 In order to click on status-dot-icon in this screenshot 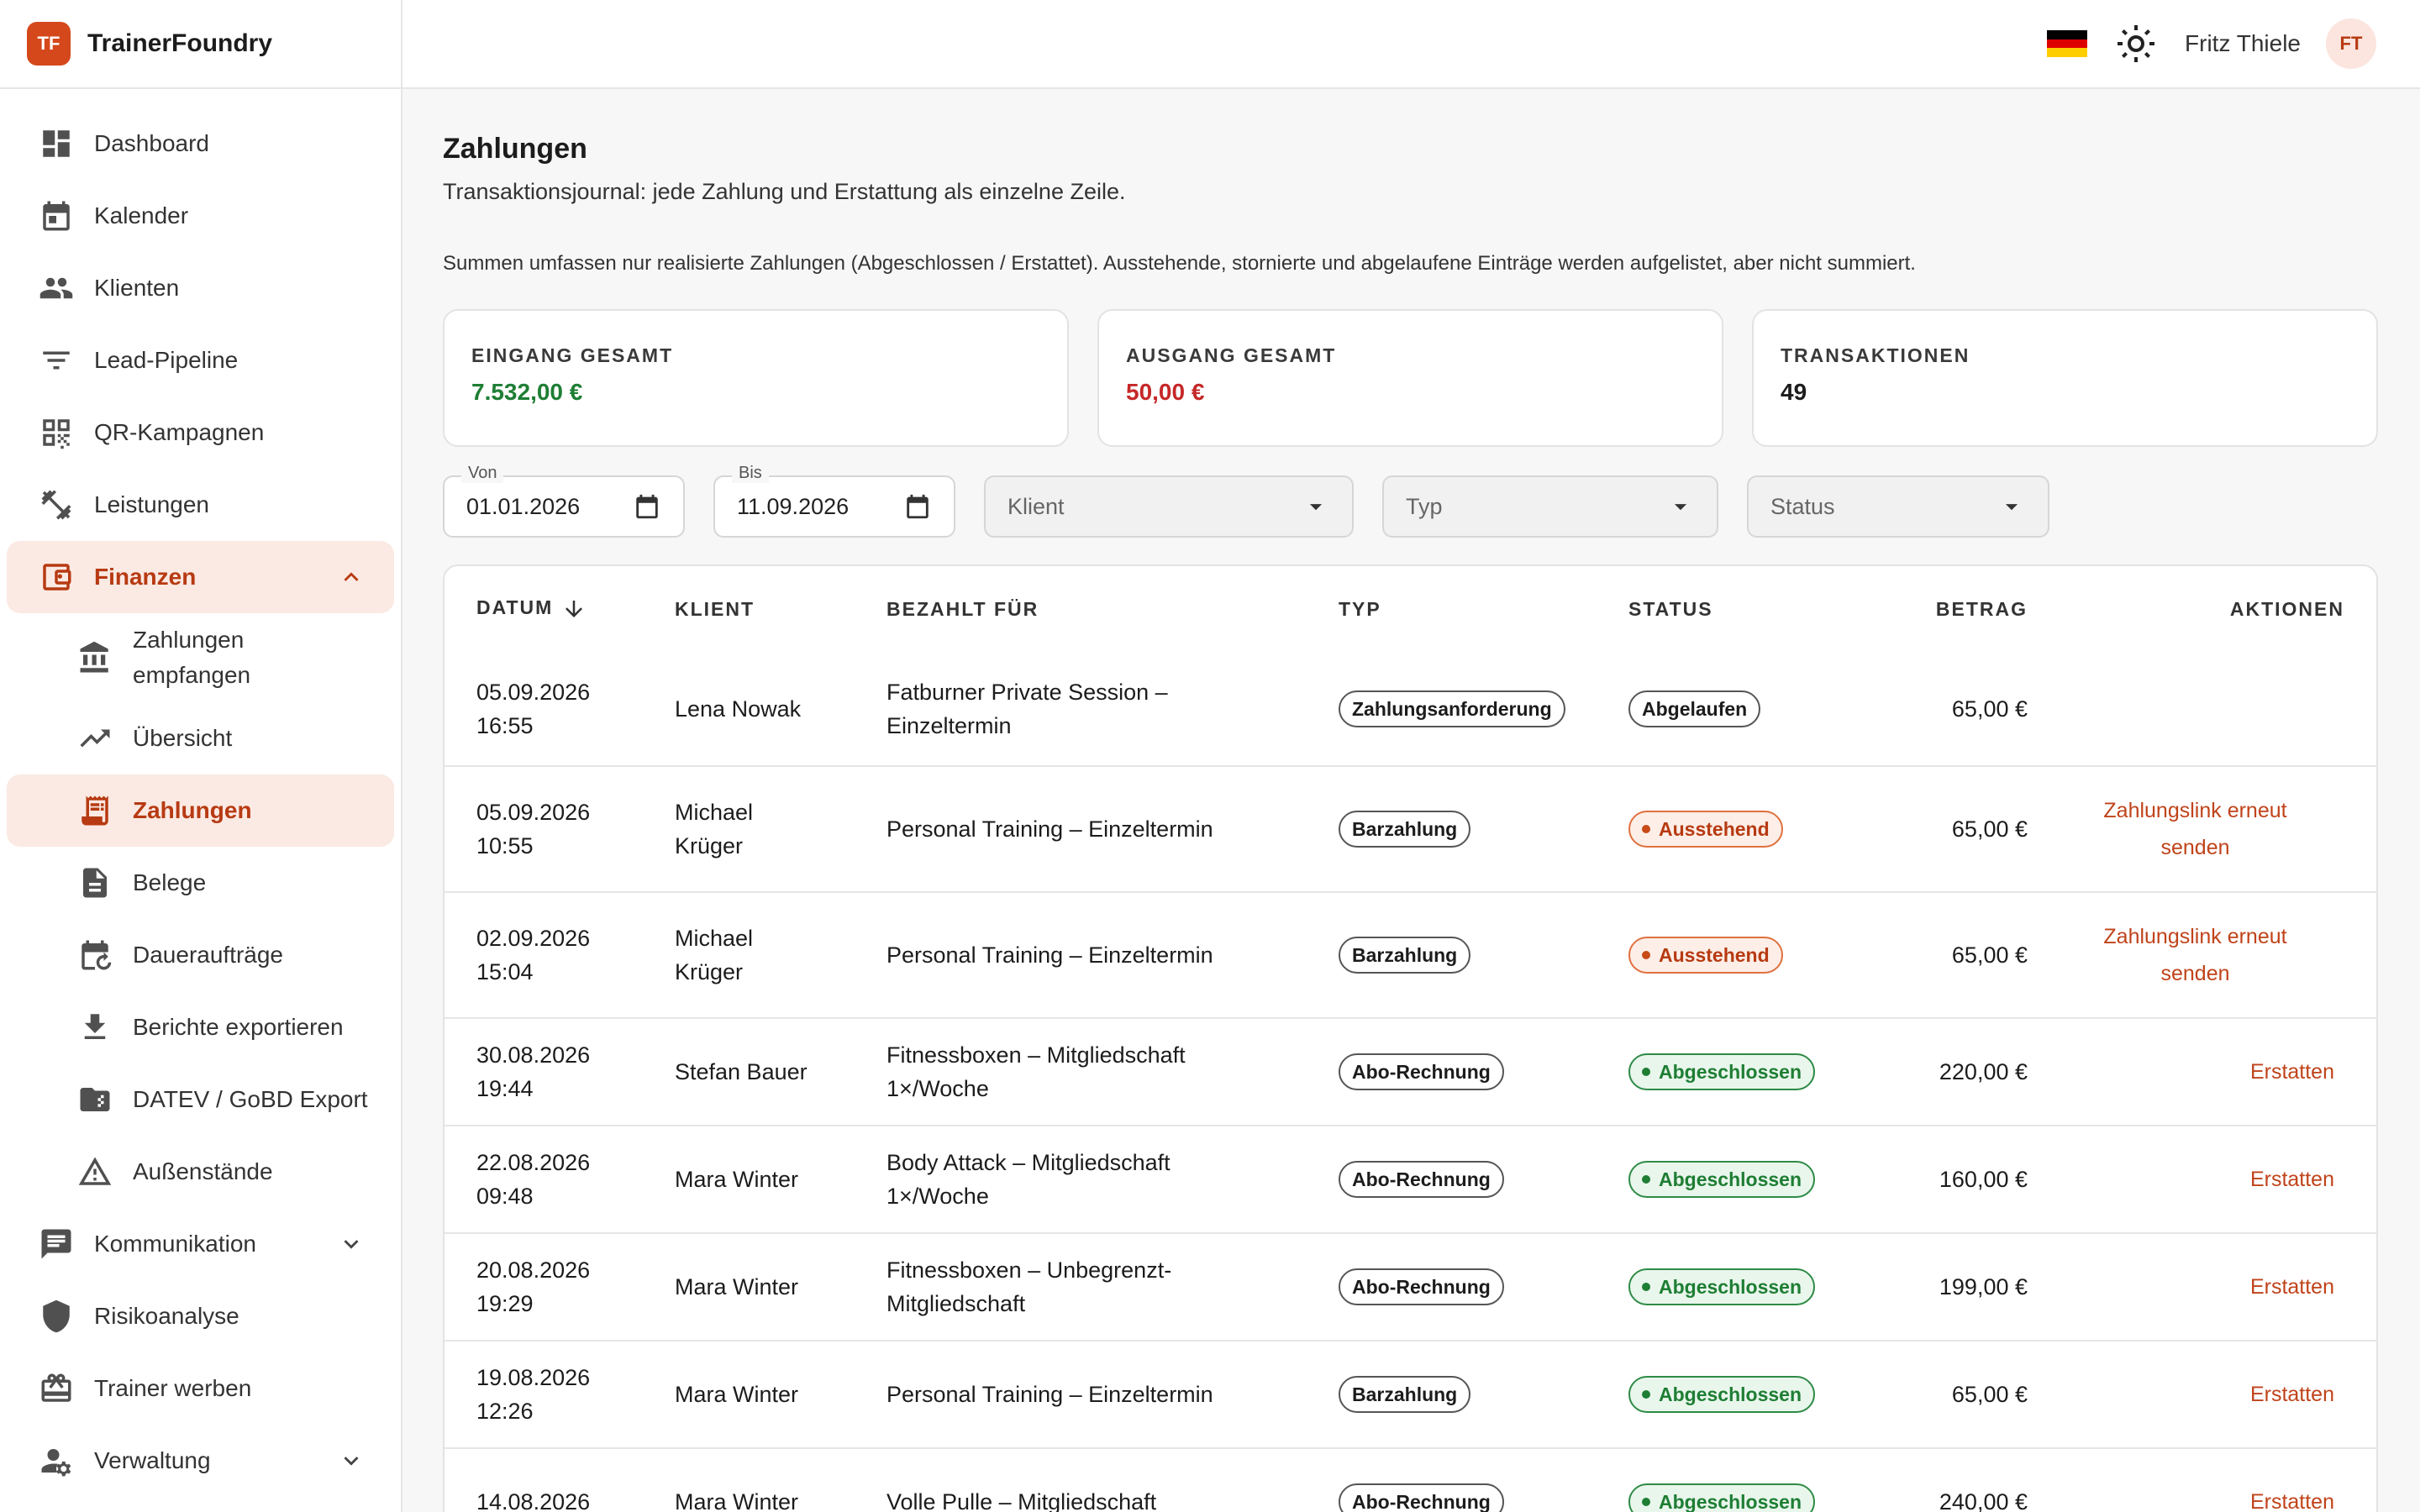, I will do `click(1646, 1286)`.